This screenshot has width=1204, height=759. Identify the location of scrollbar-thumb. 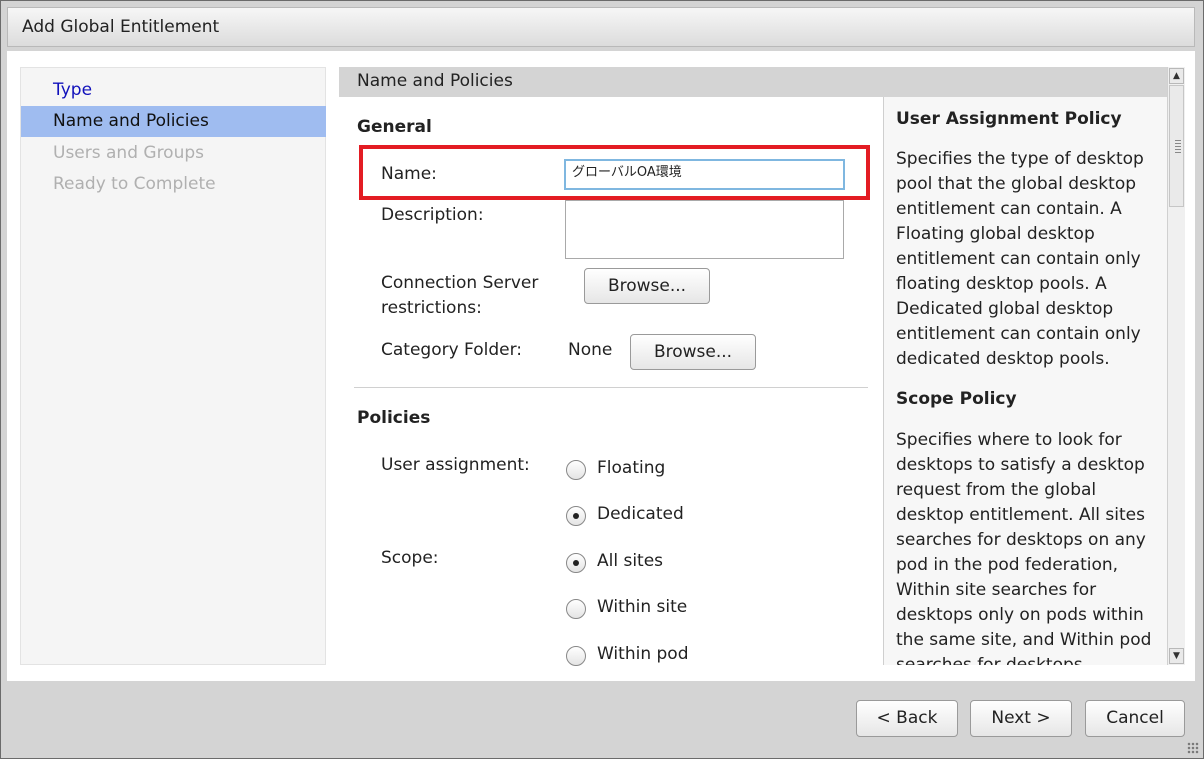
(1176, 146).